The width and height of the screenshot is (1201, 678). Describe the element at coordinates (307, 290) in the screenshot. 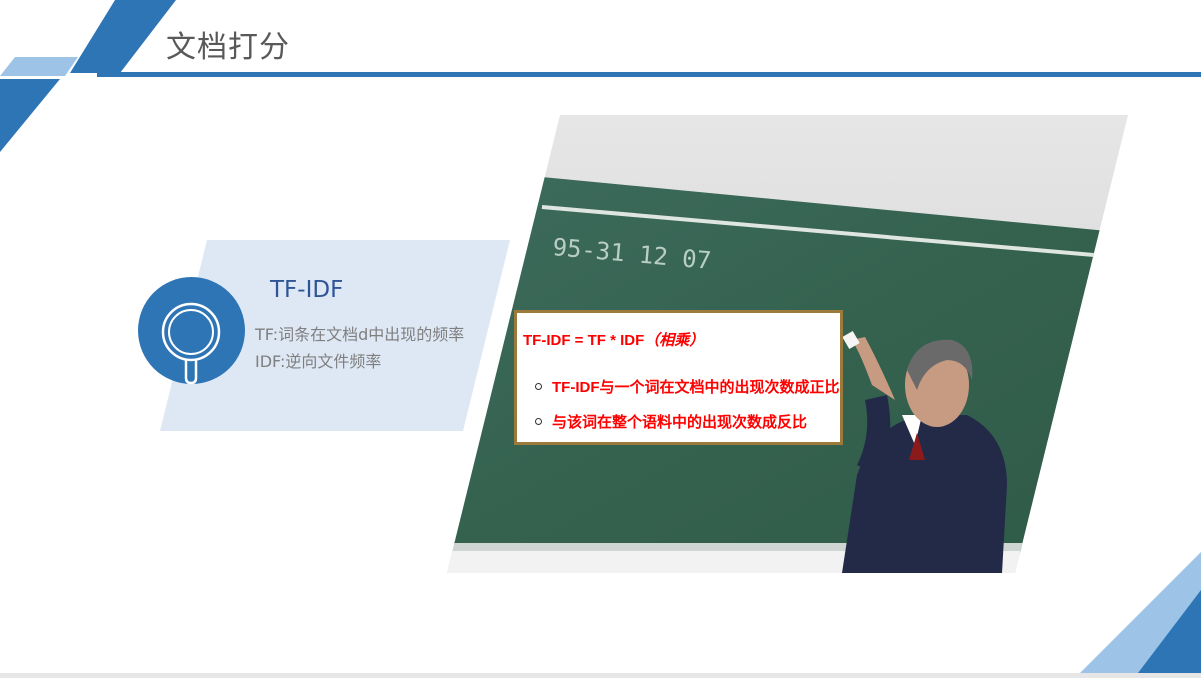

I see `card-heading: TF-IDF` at that location.